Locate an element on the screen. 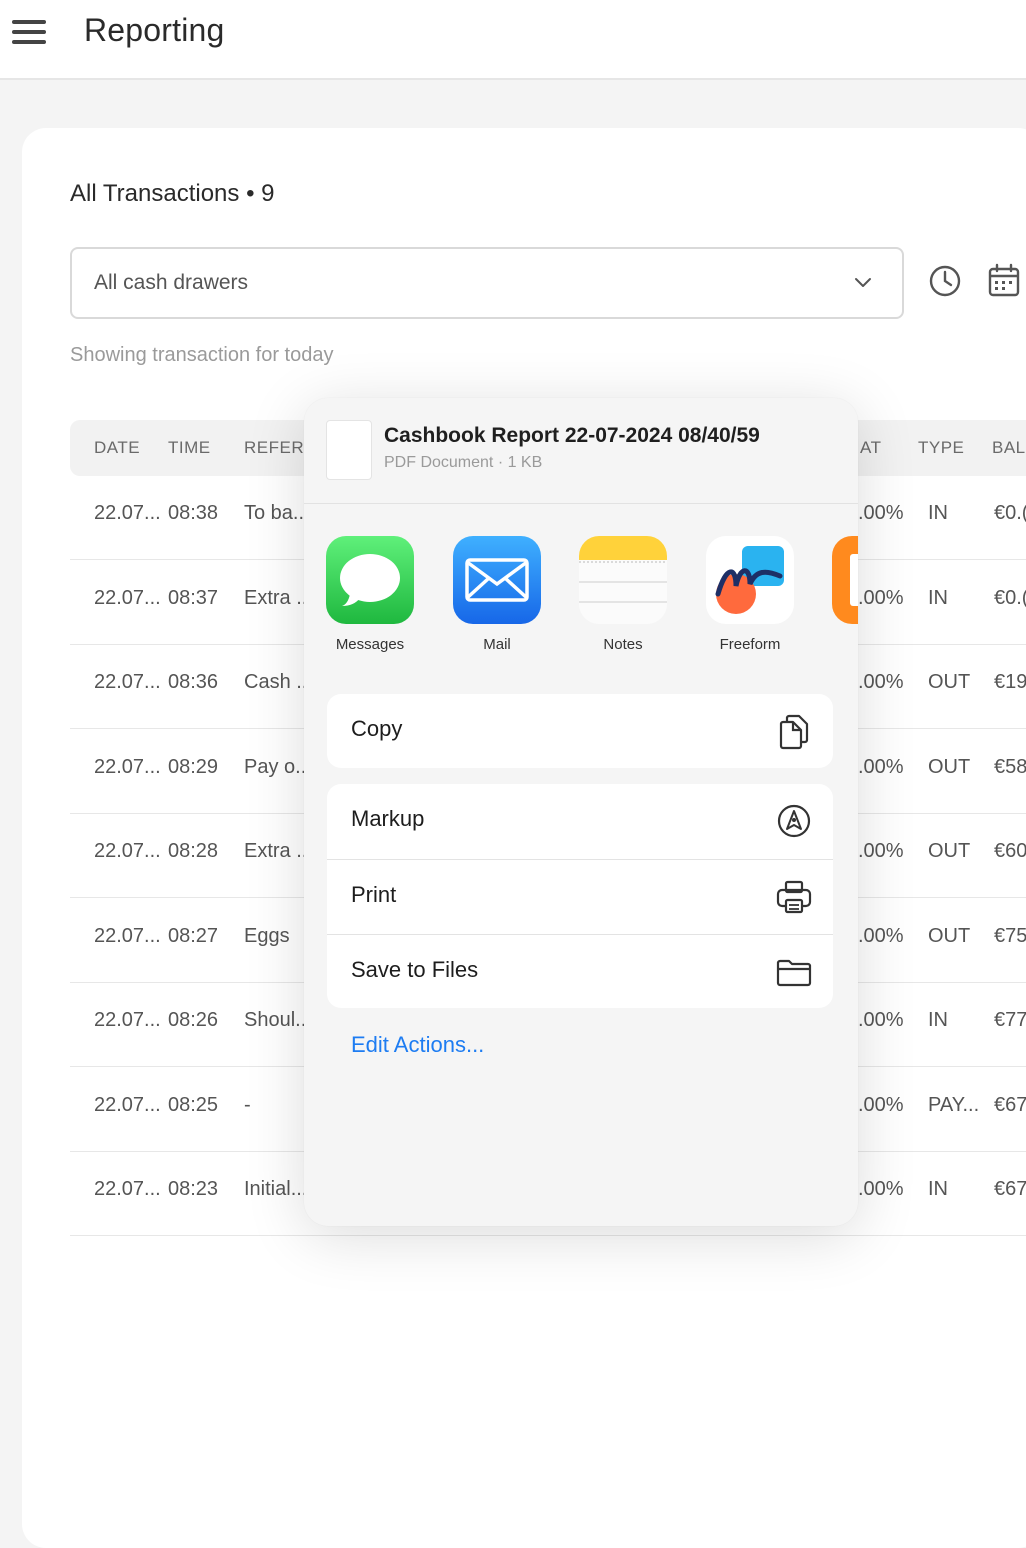  cell-balance: €58 is located at coordinates (1010, 766).